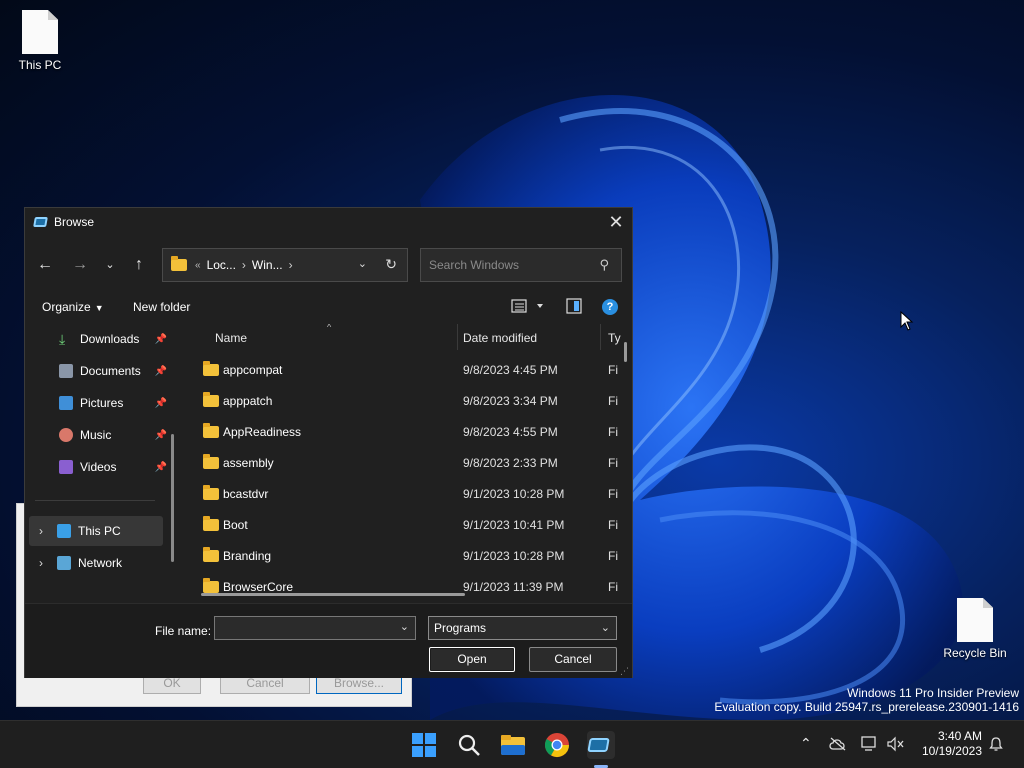  What do you see at coordinates (100, 339) in the screenshot?
I see `nav-item-downloads: ⤓ Downloads 📌` at bounding box center [100, 339].